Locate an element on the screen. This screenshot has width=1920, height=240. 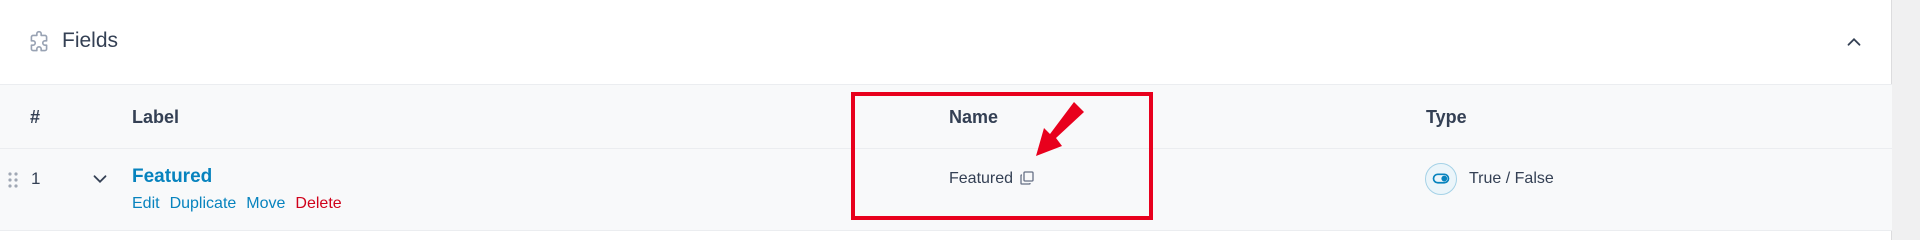
delete-link: Delete is located at coordinates (318, 203).